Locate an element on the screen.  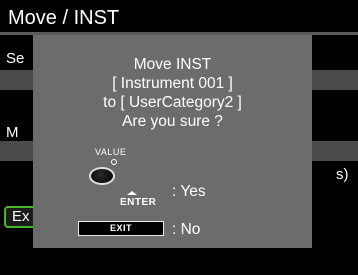
value-knob-icon: VALUE ENTER is located at coordinates (122, 177).